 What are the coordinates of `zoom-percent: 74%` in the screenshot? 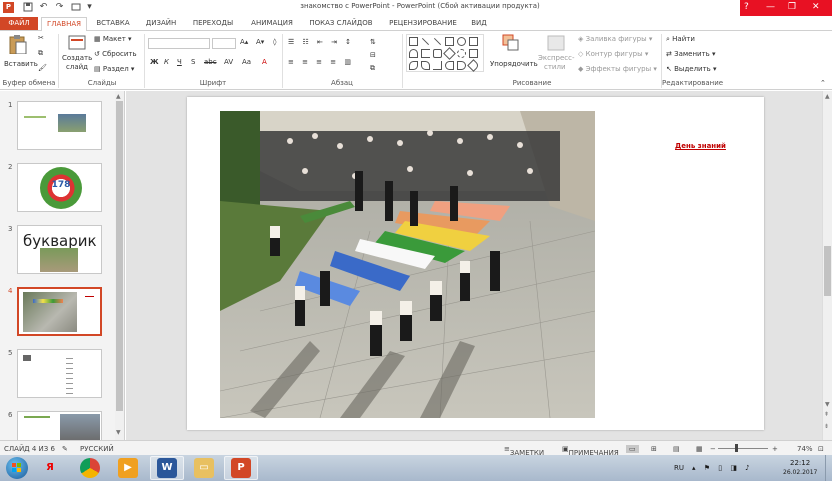 It's located at (805, 449).